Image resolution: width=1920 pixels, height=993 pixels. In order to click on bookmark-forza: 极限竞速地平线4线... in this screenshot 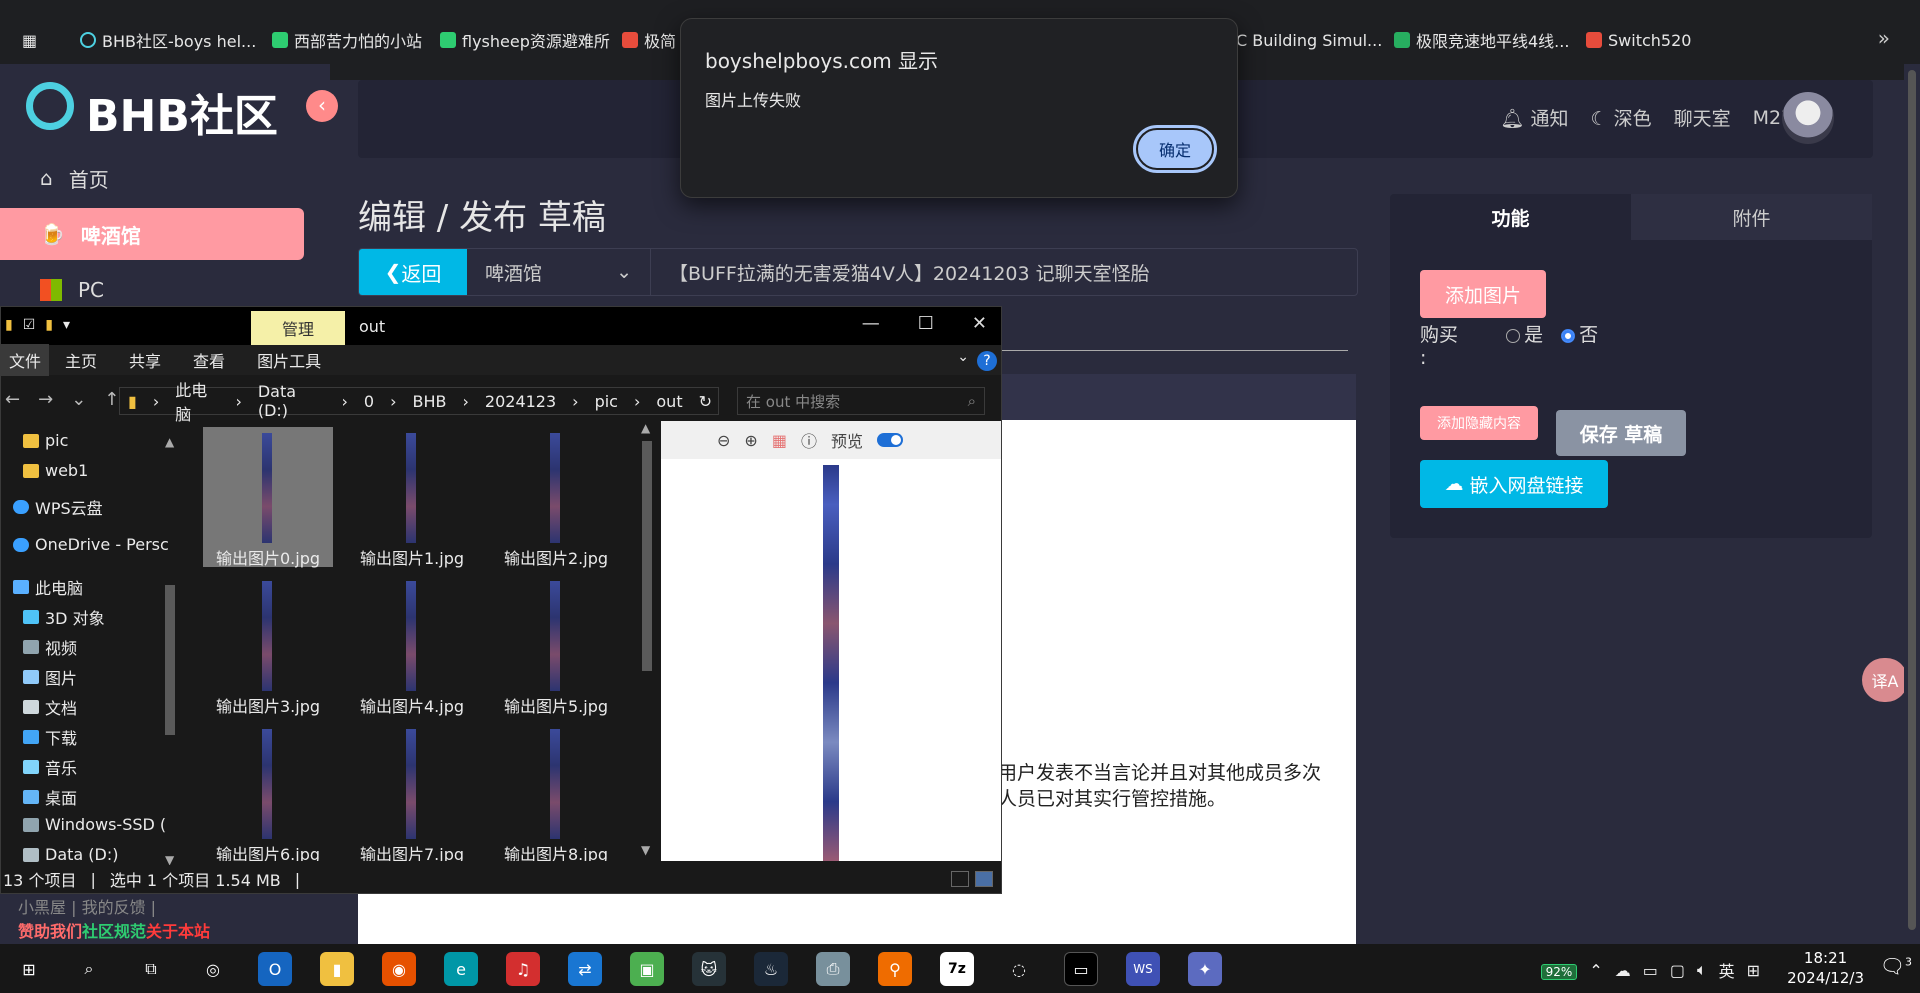, I will do `click(1481, 40)`.